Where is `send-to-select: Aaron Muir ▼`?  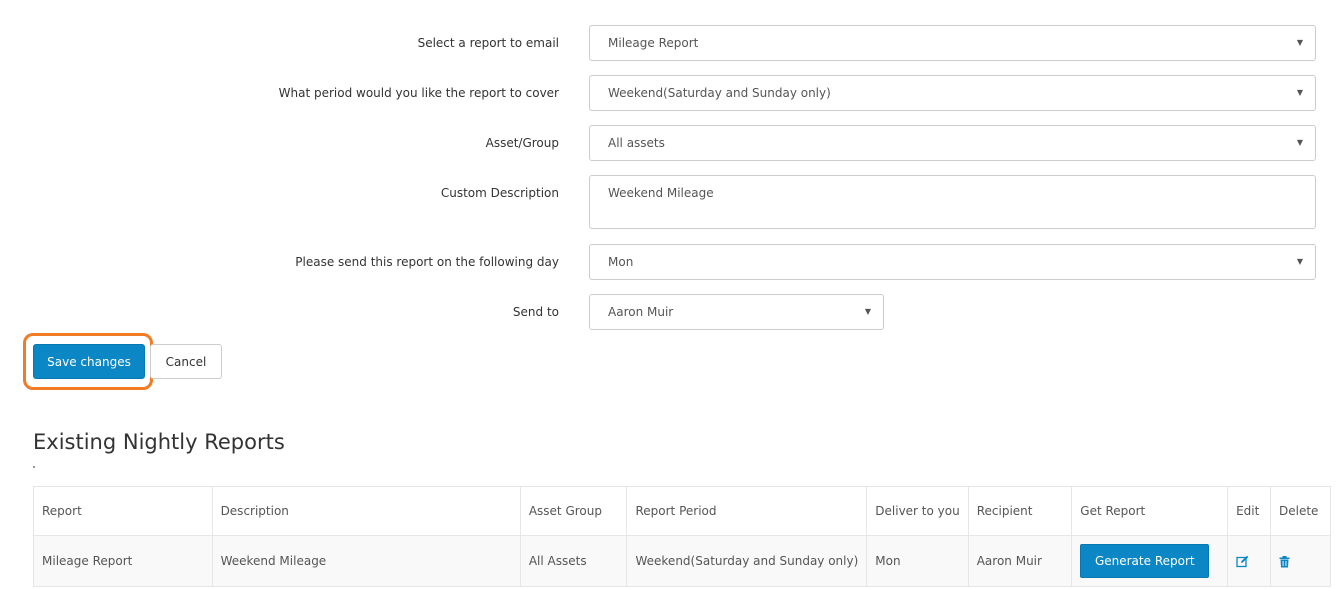 send-to-select: Aaron Muir ▼ is located at coordinates (736, 312).